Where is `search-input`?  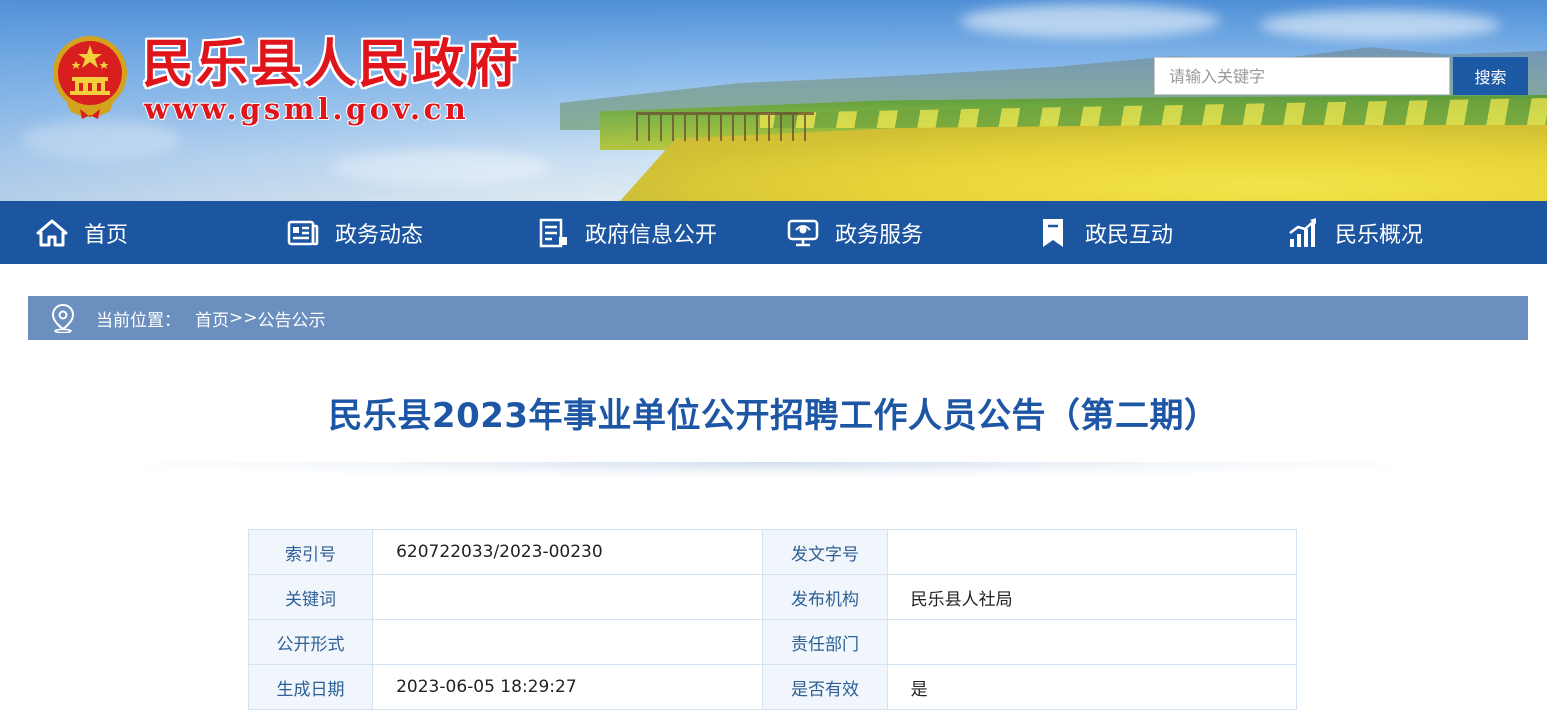
search-input is located at coordinates (1302, 76).